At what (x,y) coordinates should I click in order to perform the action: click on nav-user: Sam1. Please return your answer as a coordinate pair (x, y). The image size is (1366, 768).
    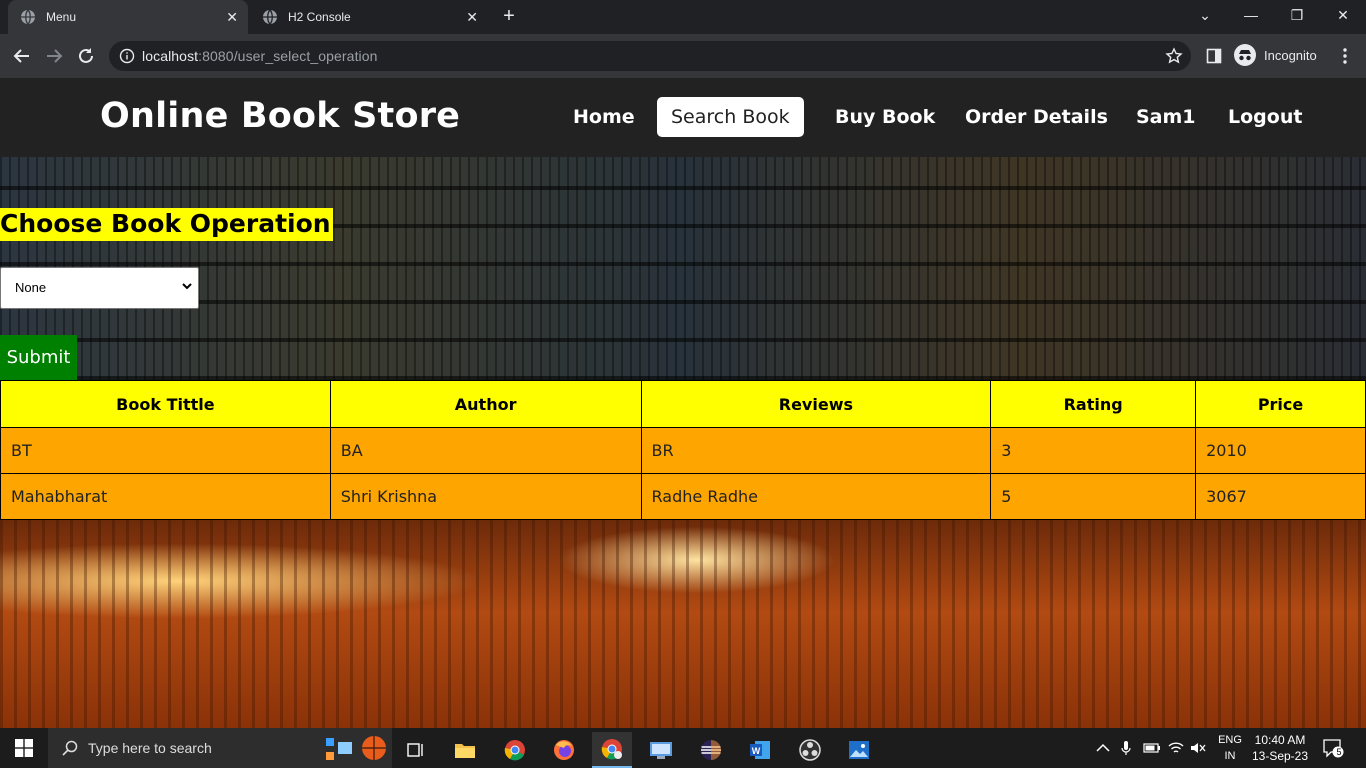
    Looking at the image, I should click on (1166, 117).